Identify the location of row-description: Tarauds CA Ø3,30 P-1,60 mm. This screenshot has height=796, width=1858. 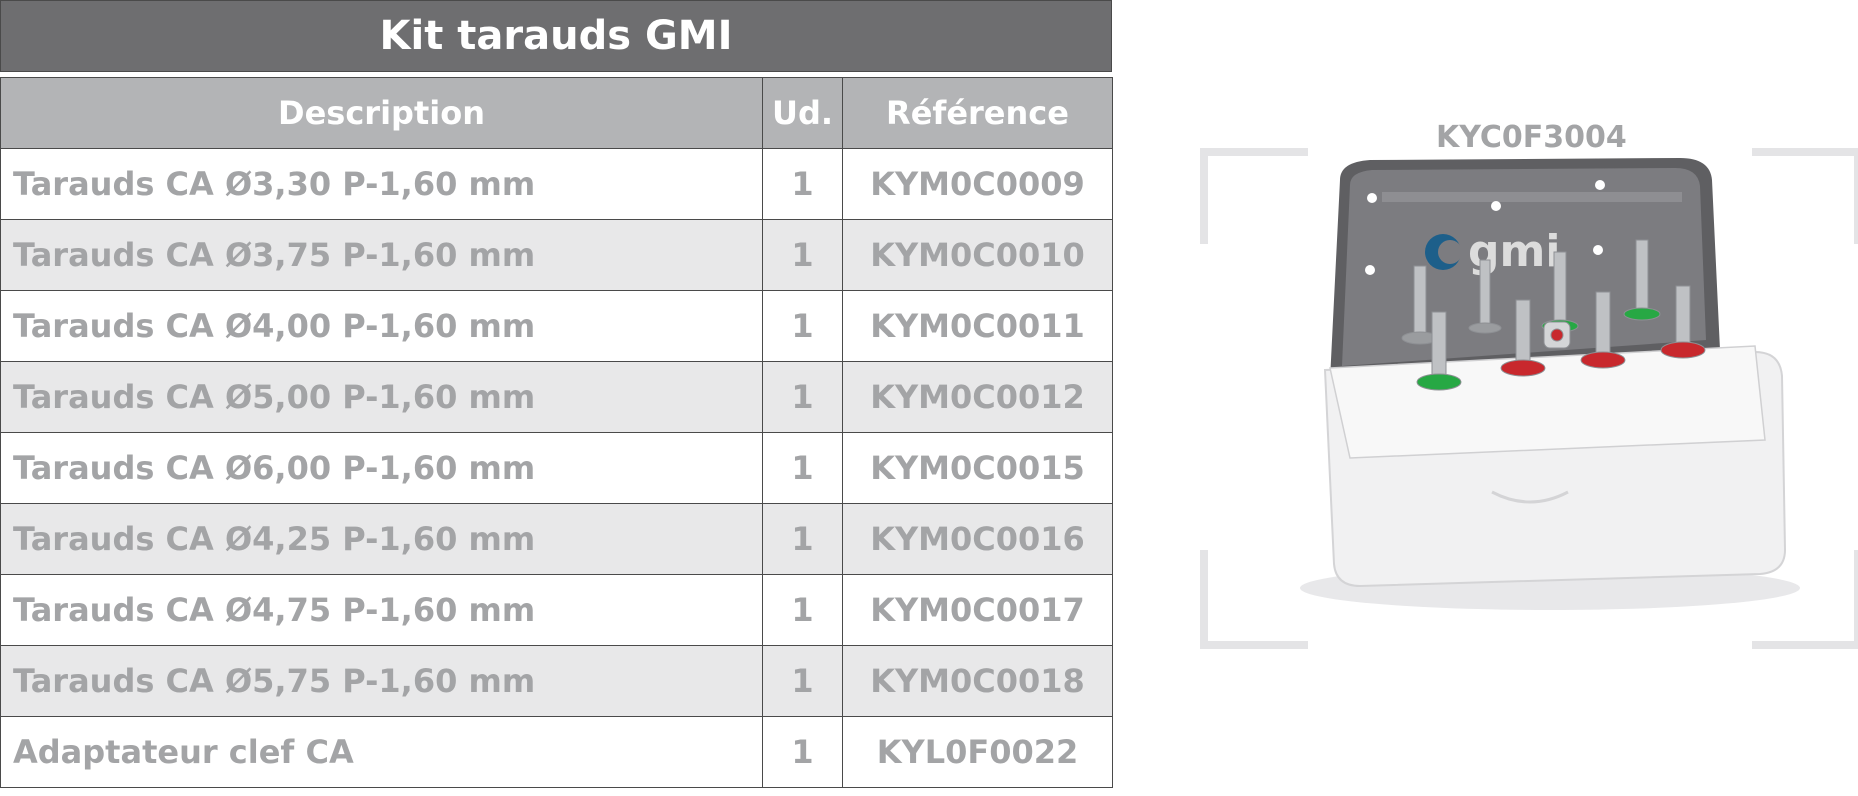
(381, 184).